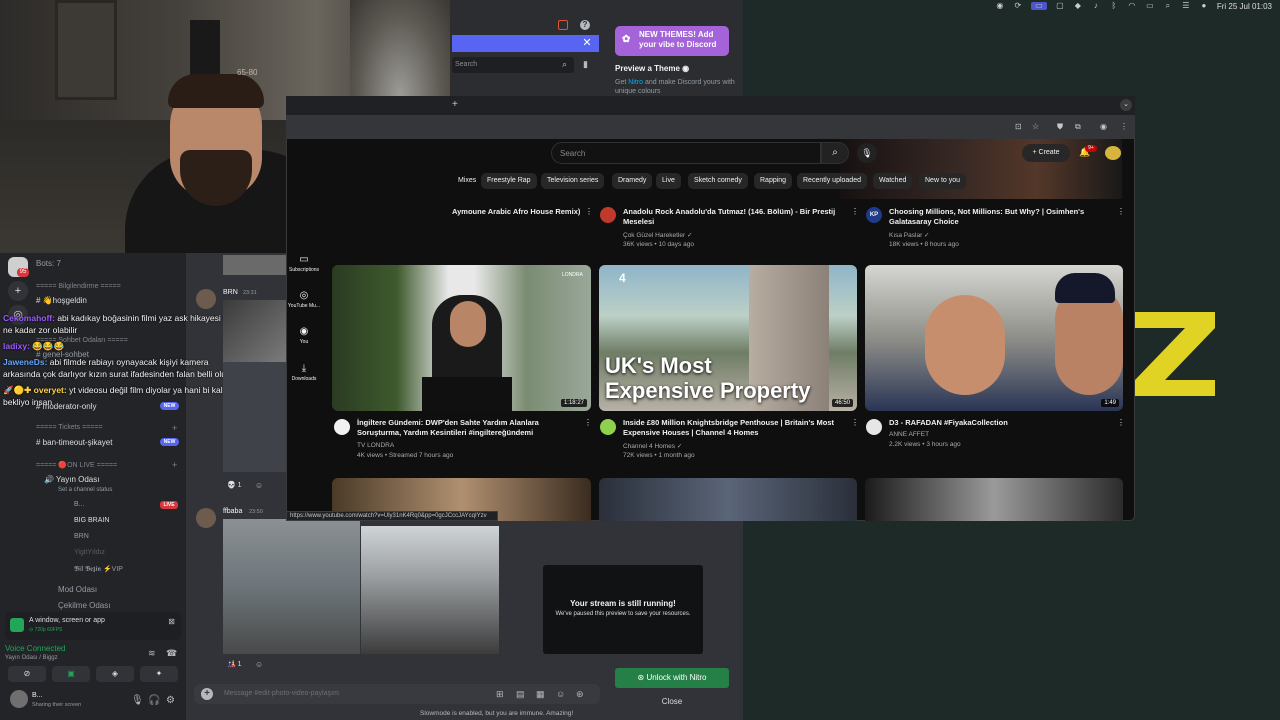  What do you see at coordinates (832, 181) in the screenshot?
I see `chip: Recently uploaded` at bounding box center [832, 181].